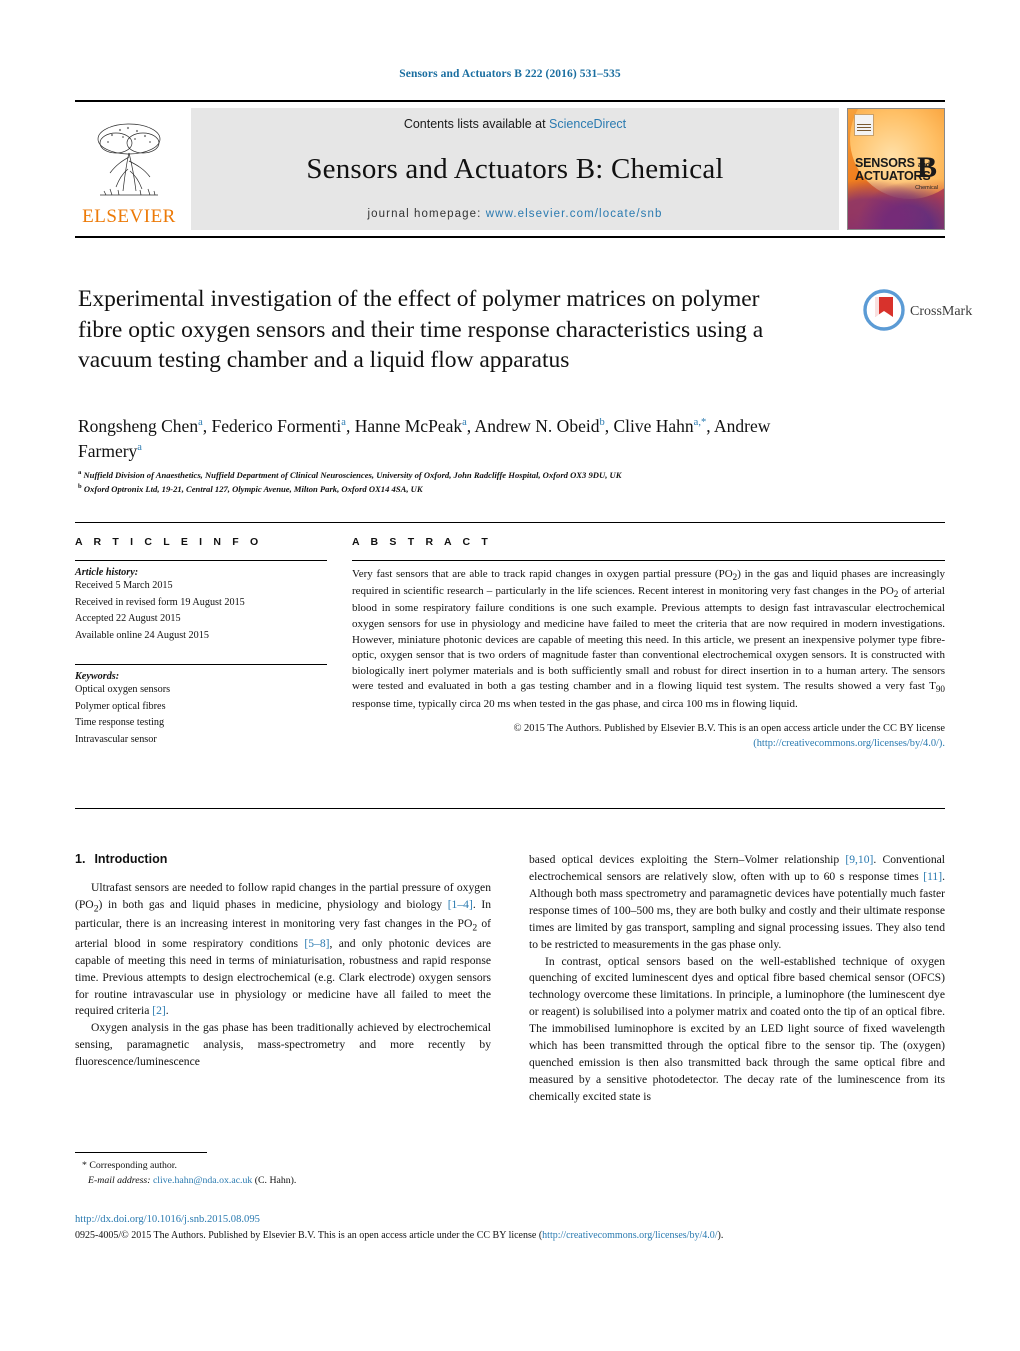 The height and width of the screenshot is (1351, 1020). I want to click on article-history-online: Available online 24 August 2015, so click(142, 635).